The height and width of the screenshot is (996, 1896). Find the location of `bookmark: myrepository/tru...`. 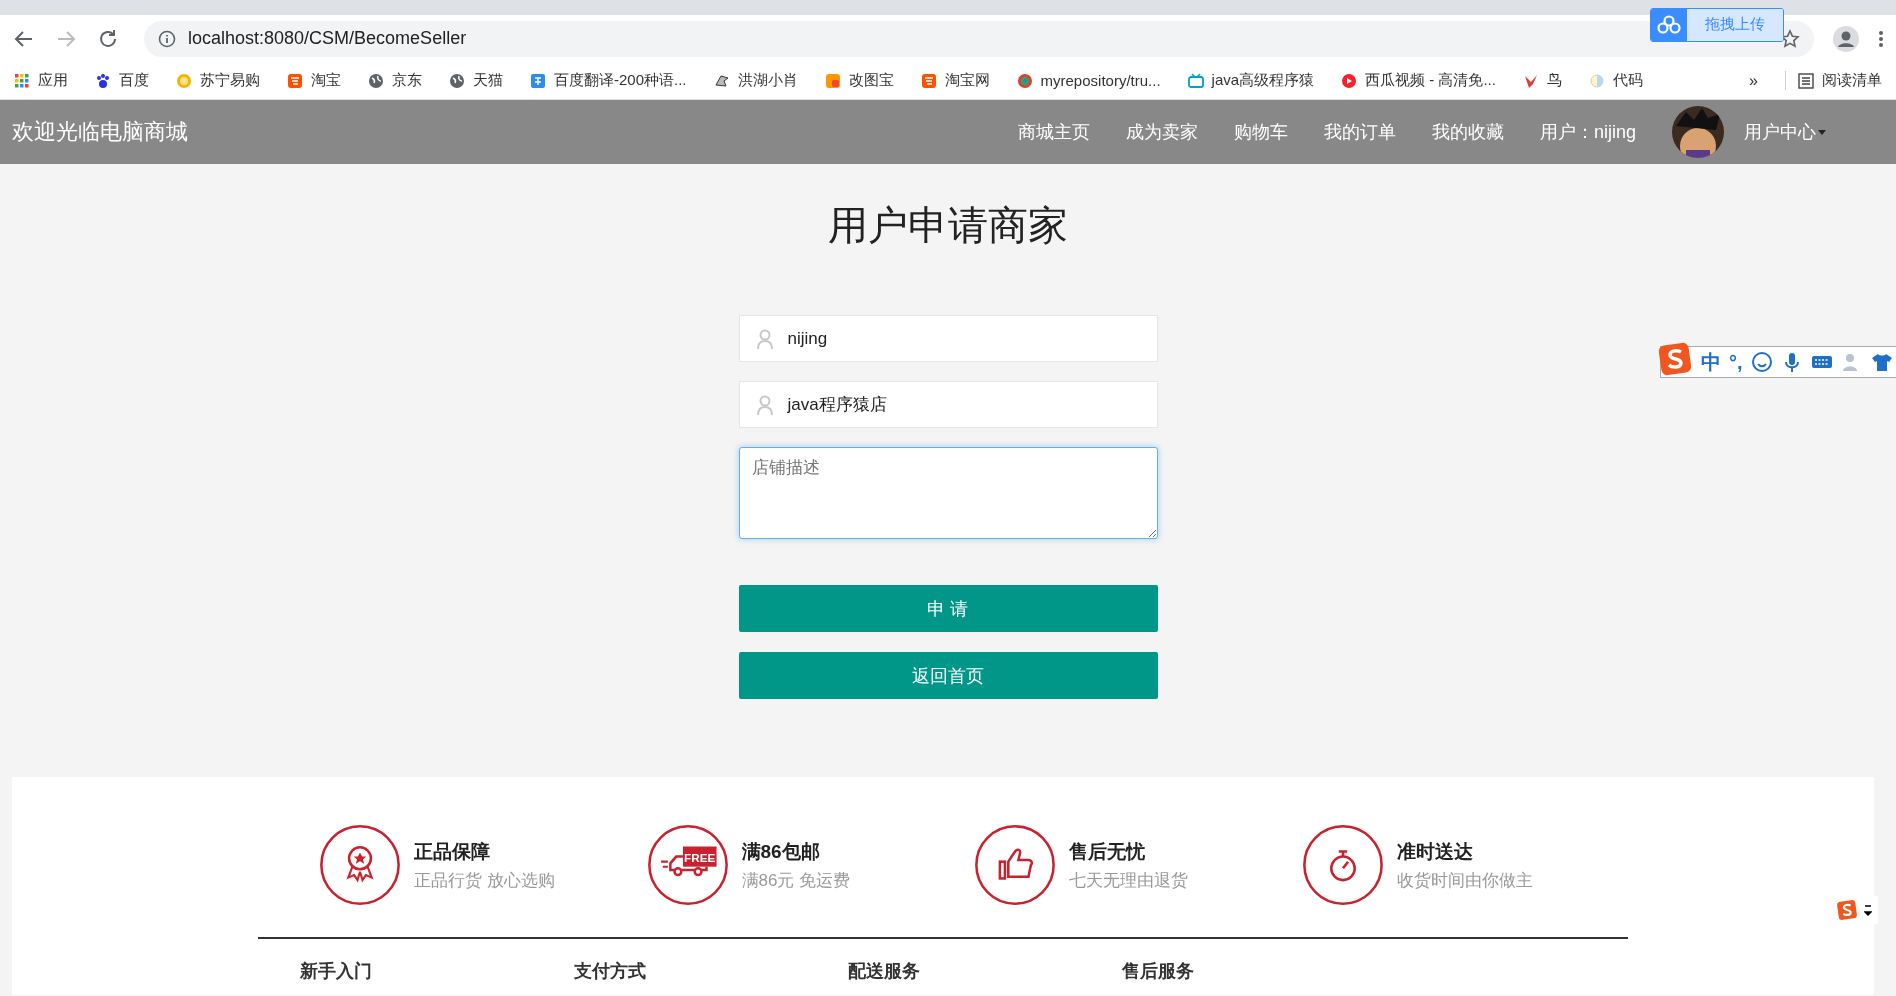

bookmark: myrepository/tru... is located at coordinates (1088, 80).